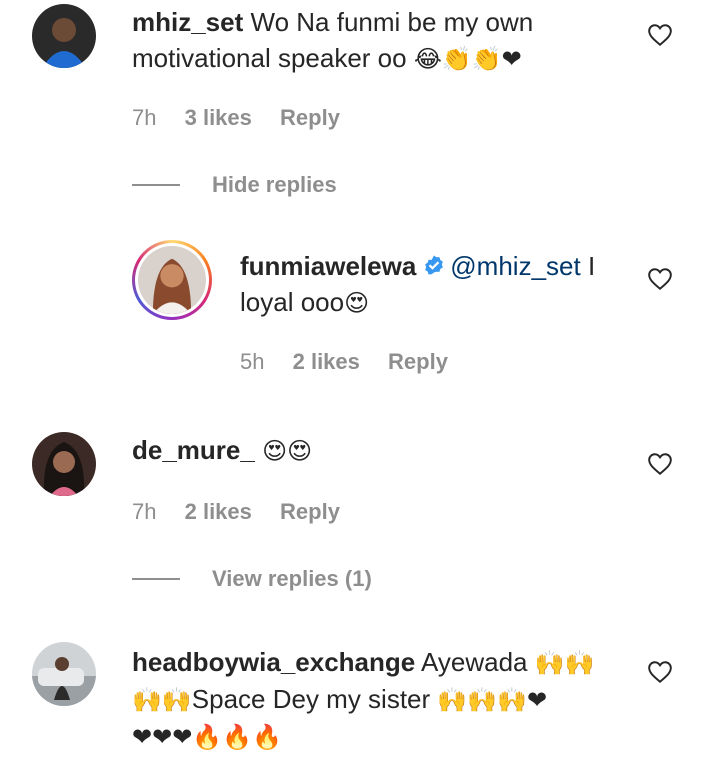 This screenshot has height=775, width=720. What do you see at coordinates (588, 266) in the screenshot?
I see `comment-body: I` at bounding box center [588, 266].